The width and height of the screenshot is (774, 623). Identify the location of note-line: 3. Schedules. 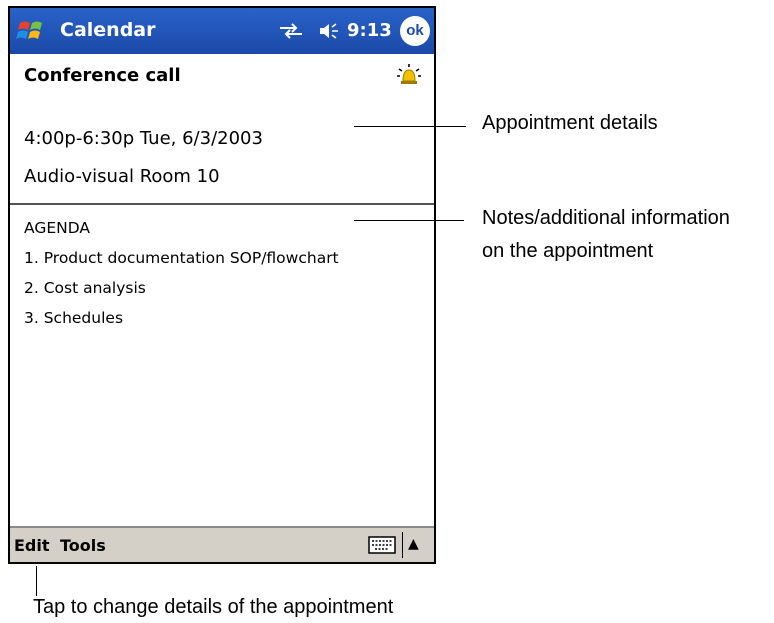
(74, 318).